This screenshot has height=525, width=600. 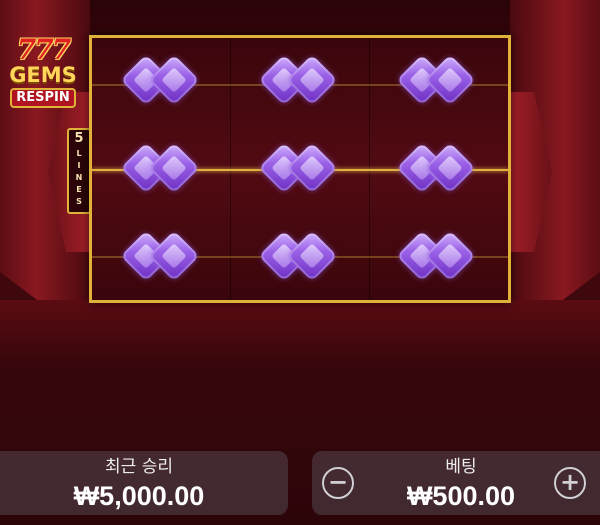 What do you see at coordinates (79, 177) in the screenshot?
I see `paylines-label: LINES` at bounding box center [79, 177].